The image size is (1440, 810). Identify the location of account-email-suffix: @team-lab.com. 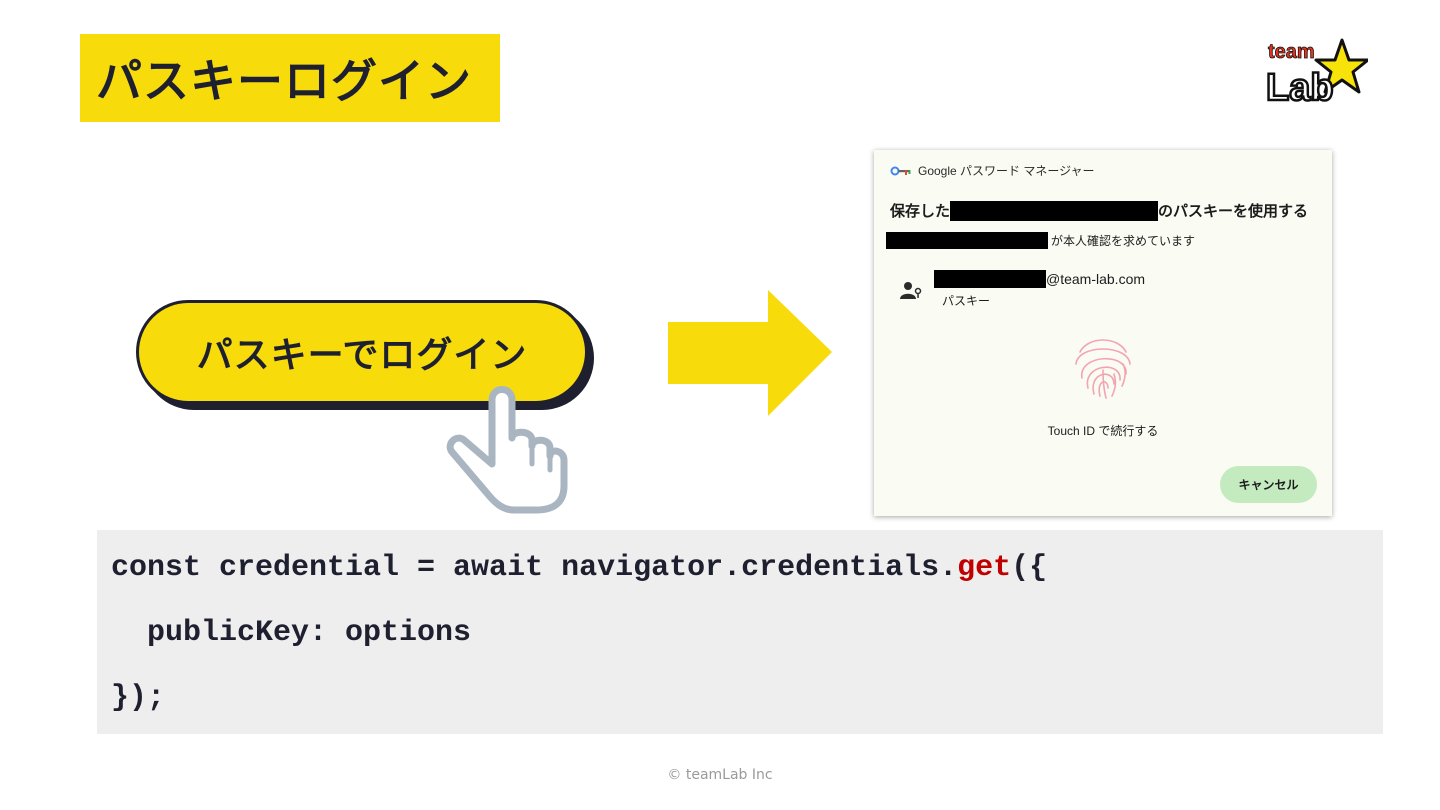
(1096, 279).